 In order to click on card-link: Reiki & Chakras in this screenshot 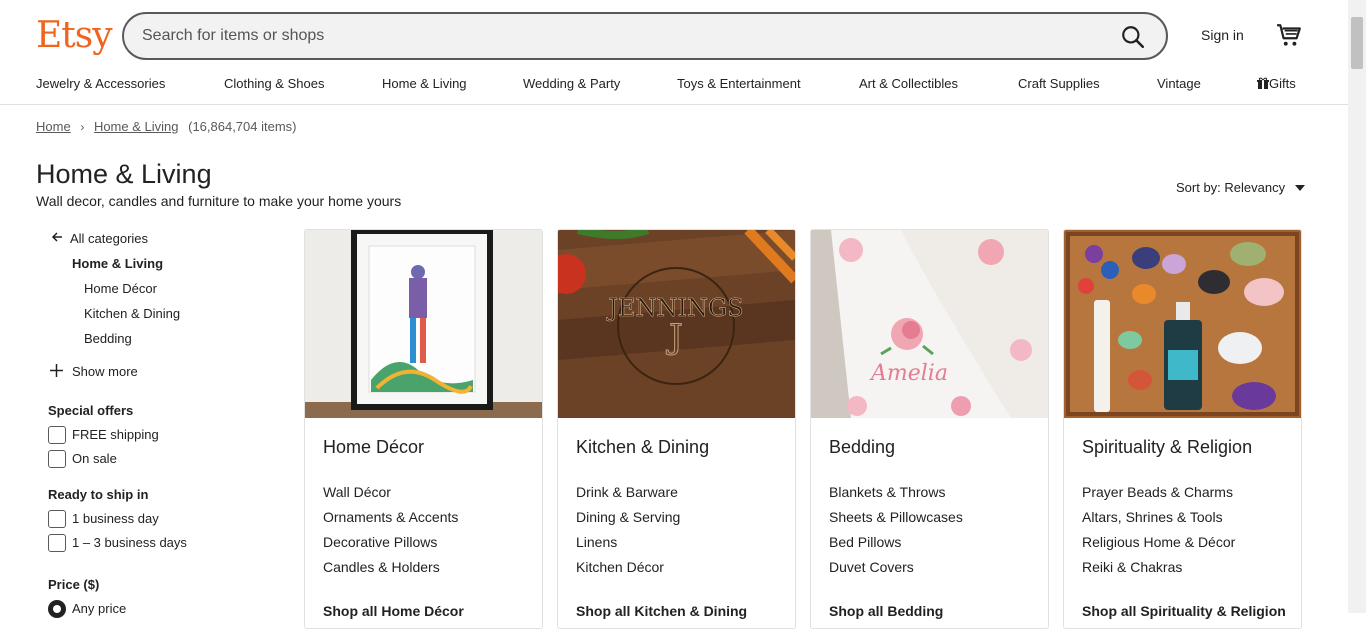, I will do `click(1132, 567)`.